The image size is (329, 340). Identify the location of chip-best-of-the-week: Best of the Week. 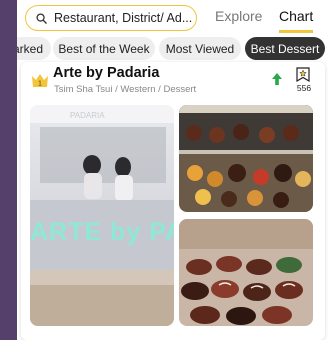
(104, 48).